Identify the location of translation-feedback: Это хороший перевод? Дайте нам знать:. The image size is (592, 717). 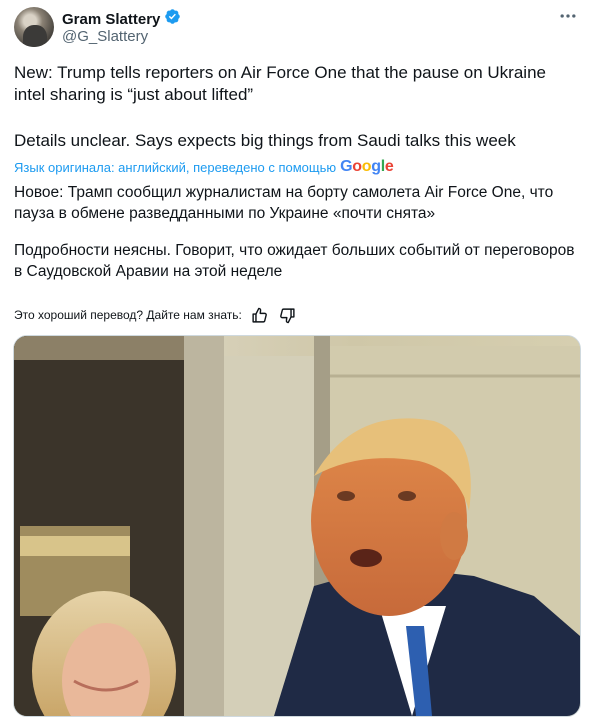
(156, 315).